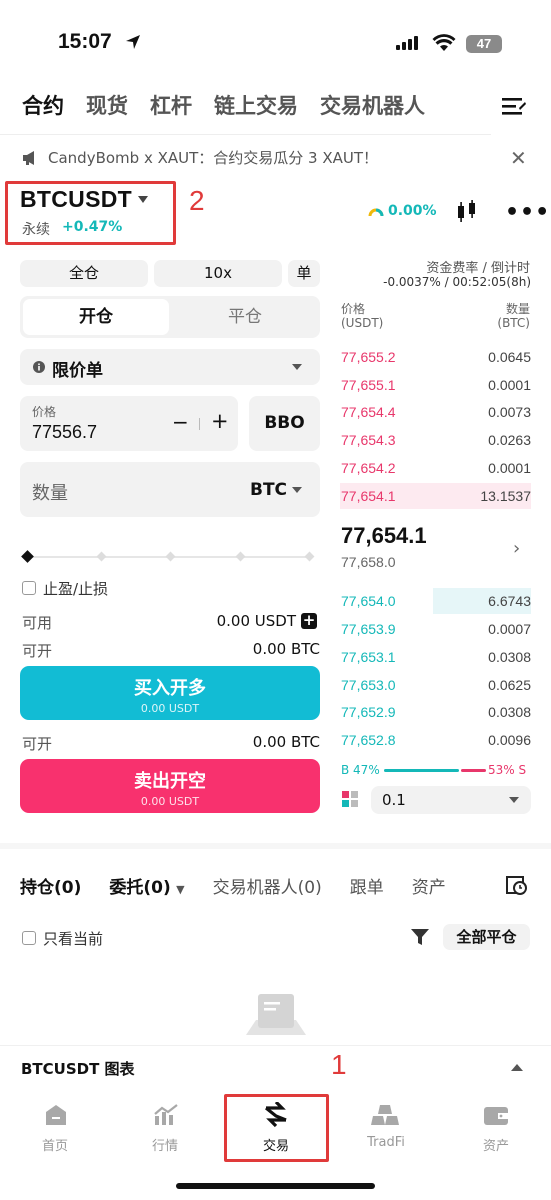 This screenshot has width=551, height=1200. Describe the element at coordinates (39, 367) in the screenshot. I see `info-icon` at that location.